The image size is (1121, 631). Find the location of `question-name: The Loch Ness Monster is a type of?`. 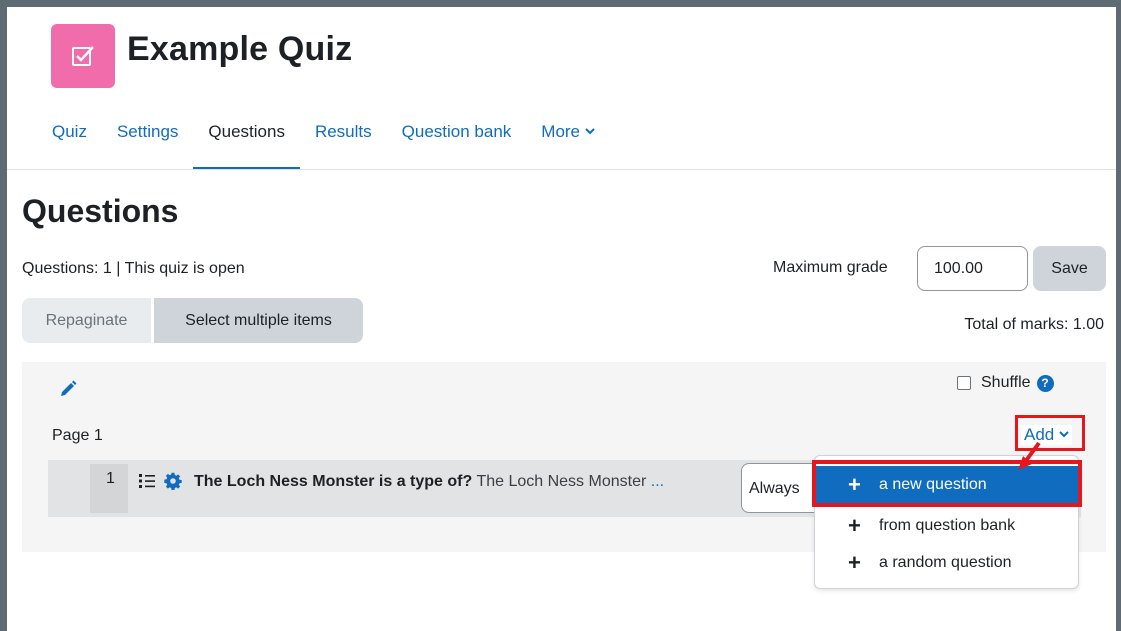

question-name: The Loch Ness Monster is a type of? is located at coordinates (333, 481).